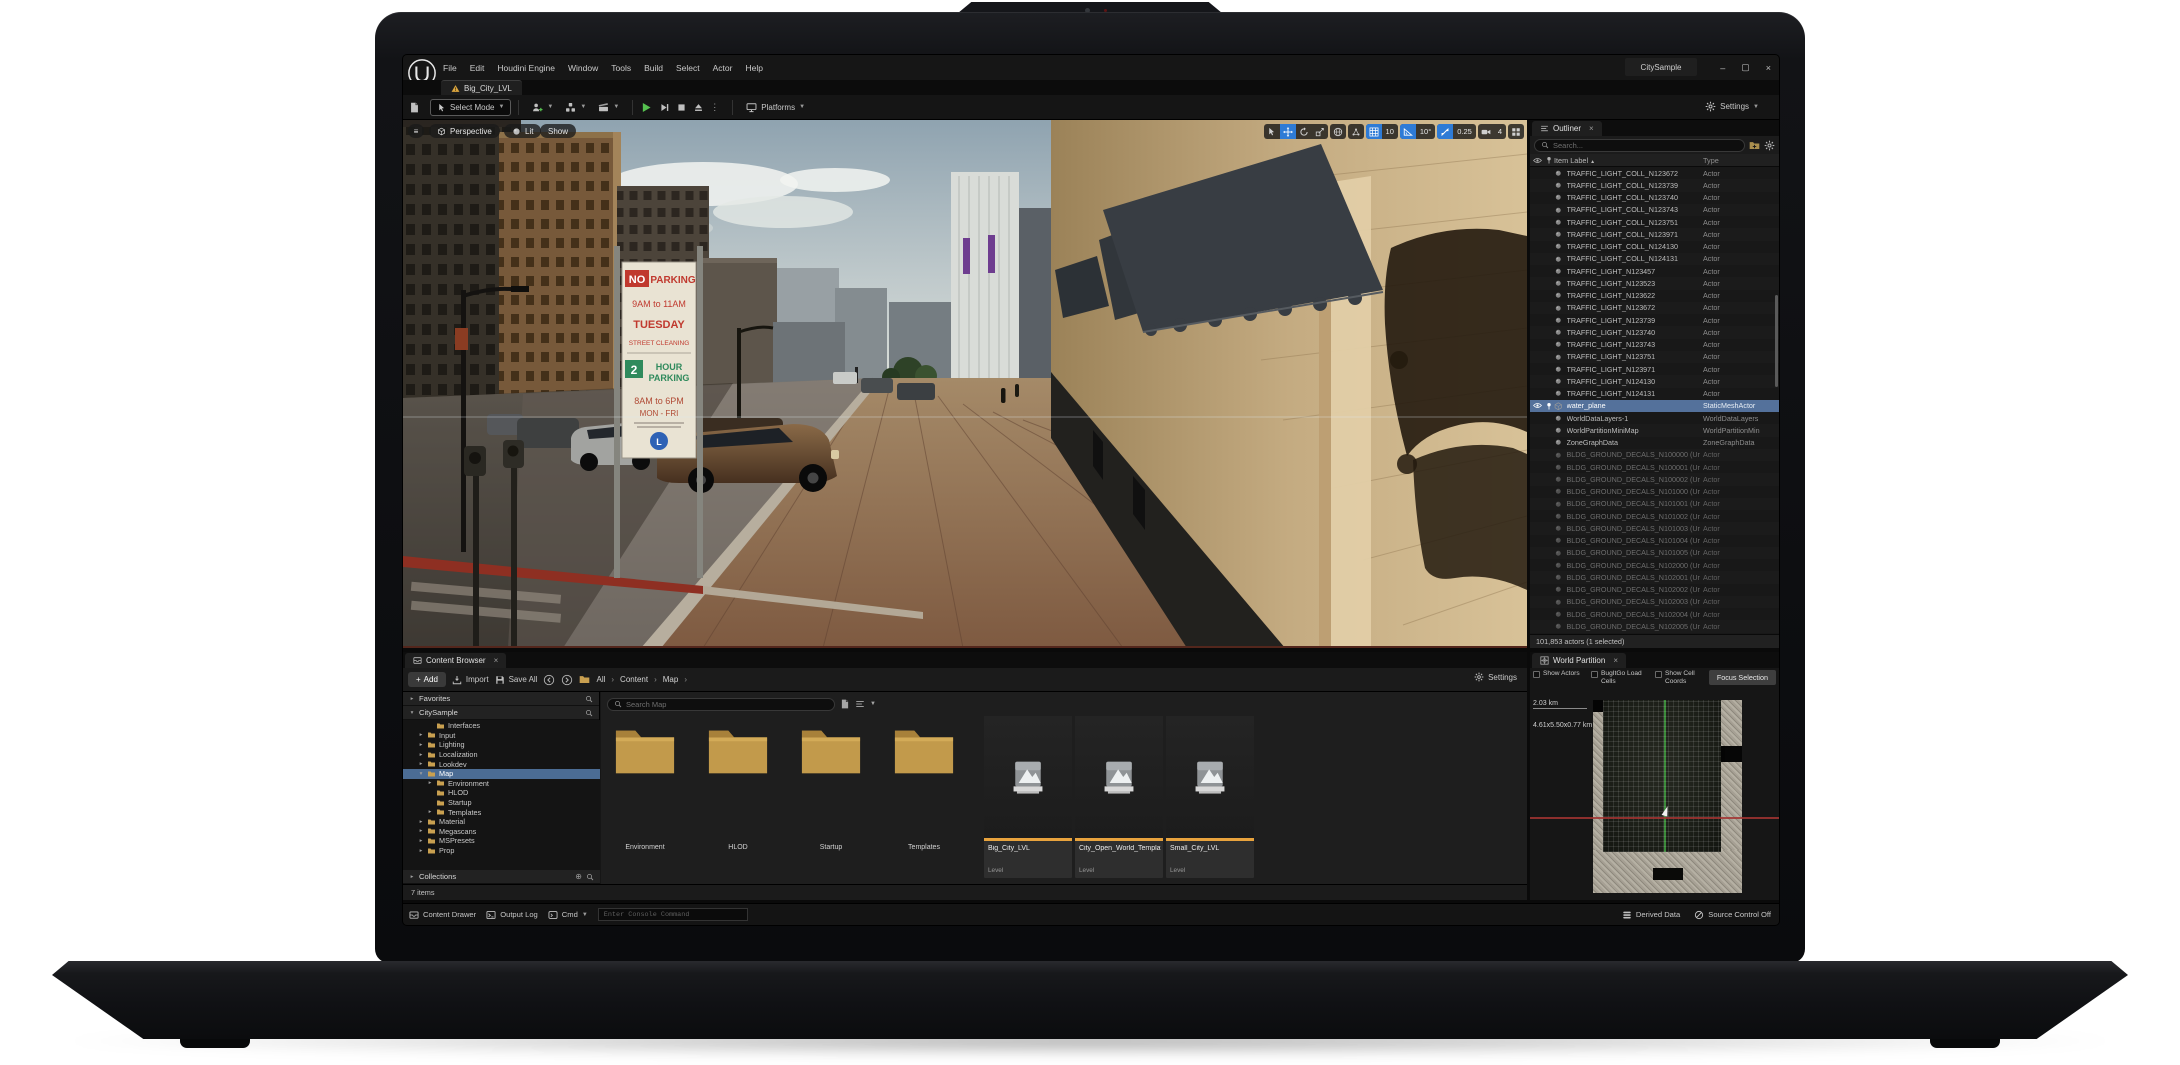 The width and height of the screenshot is (2180, 1065). What do you see at coordinates (1654, 577) in the screenshot?
I see `outliner-row-bldg-ground-decals-n102001-ur: BLDG_GROUND_DECALS_N102001 (Ur Actor` at bounding box center [1654, 577].